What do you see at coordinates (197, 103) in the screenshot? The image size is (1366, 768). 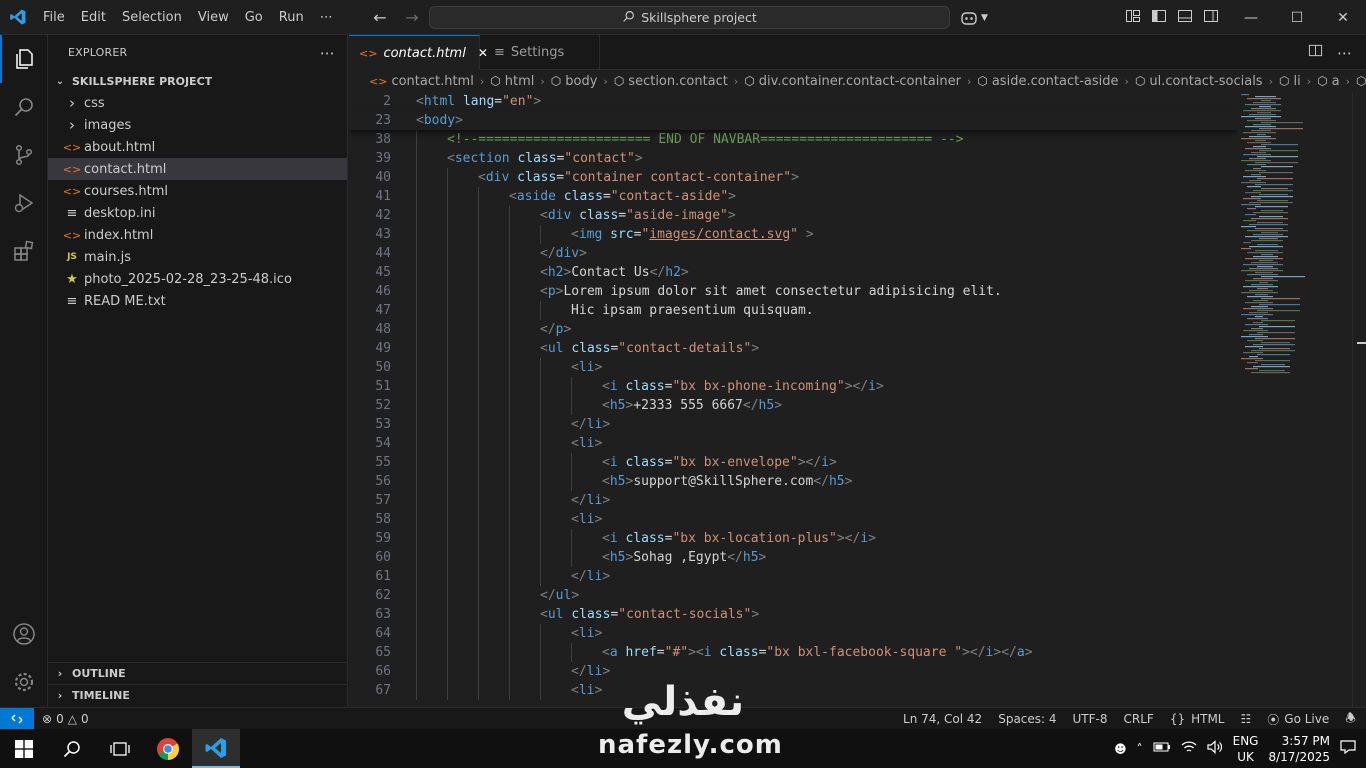 I see `tree-item-folder: › css` at bounding box center [197, 103].